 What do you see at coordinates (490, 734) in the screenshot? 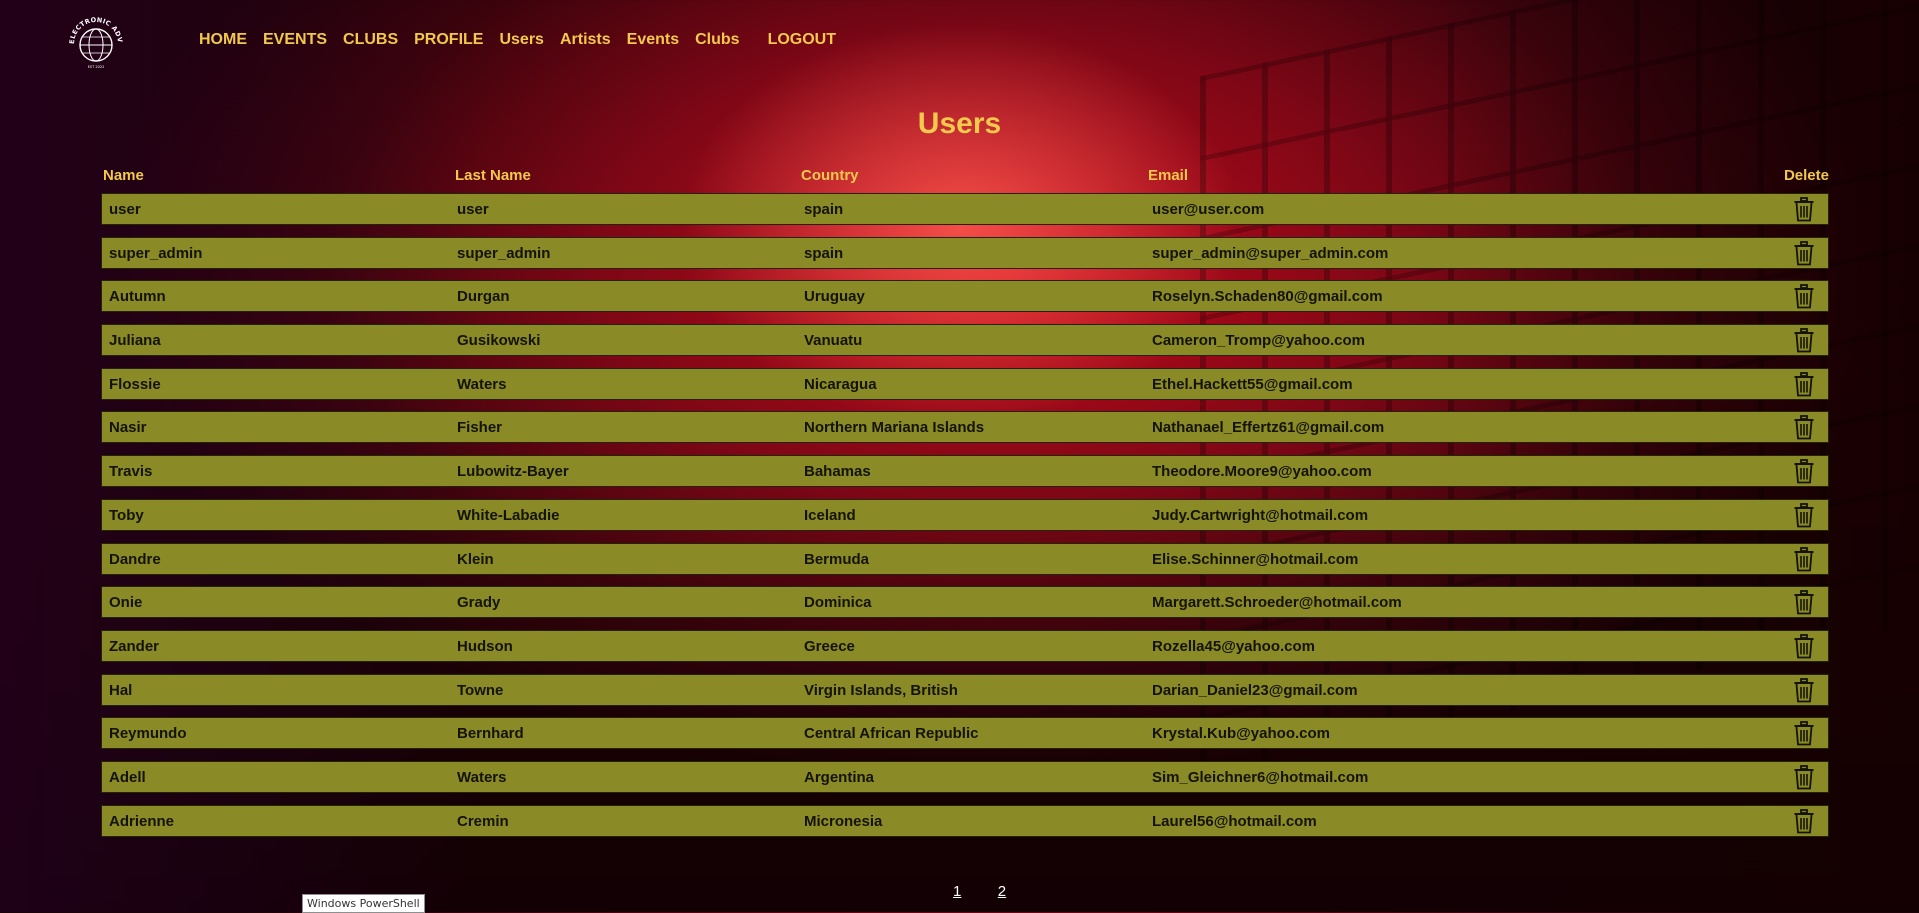
I see `cell-last-name: Bernhard` at bounding box center [490, 734].